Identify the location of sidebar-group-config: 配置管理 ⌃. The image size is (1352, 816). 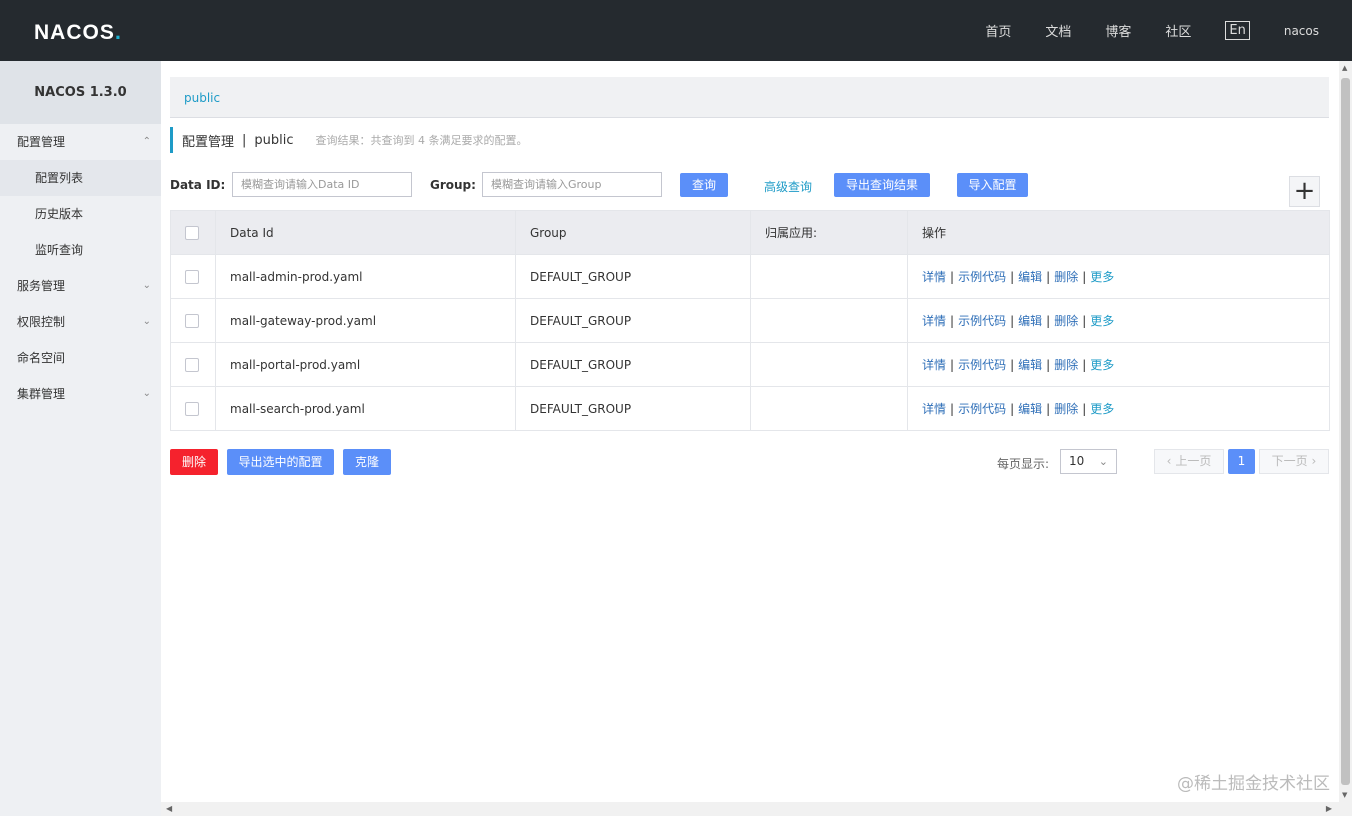
(80, 142).